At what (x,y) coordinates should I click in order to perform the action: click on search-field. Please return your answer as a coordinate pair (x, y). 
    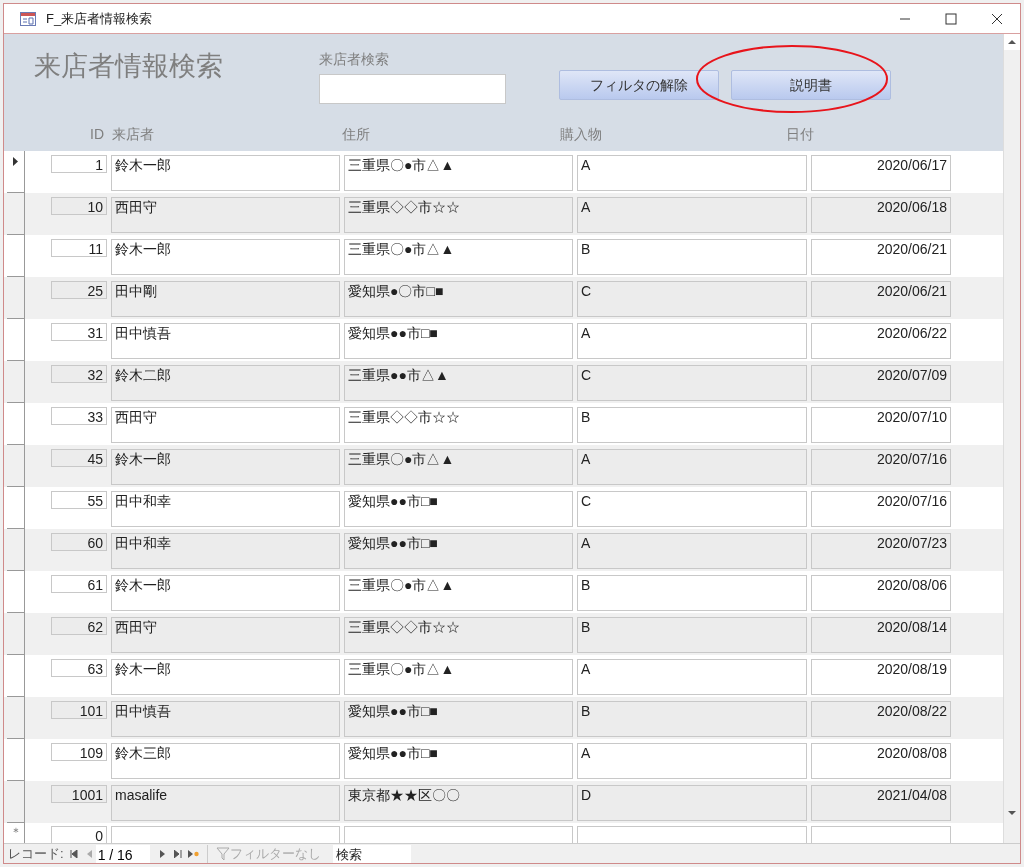
    Looking at the image, I should click on (412, 89).